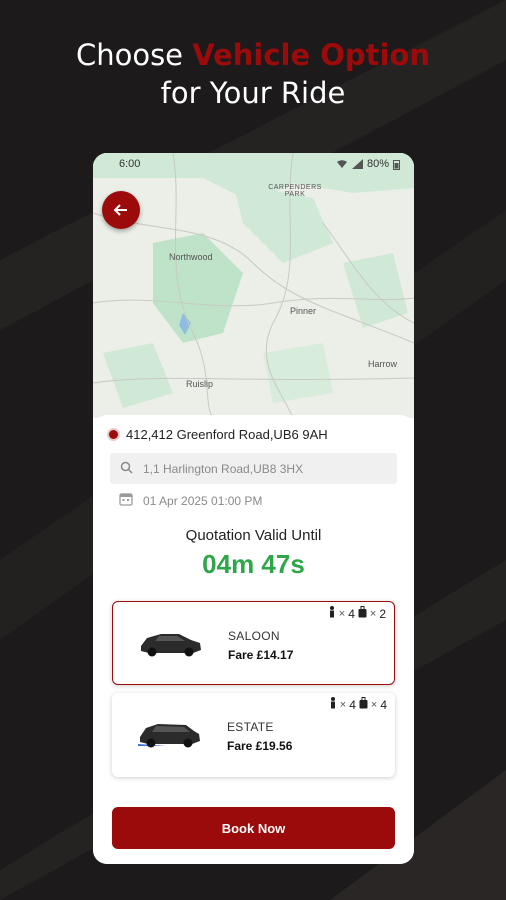 The image size is (506, 900). I want to click on pickup-address: 412,412 Greenford Road,UB6 9AH, so click(227, 434).